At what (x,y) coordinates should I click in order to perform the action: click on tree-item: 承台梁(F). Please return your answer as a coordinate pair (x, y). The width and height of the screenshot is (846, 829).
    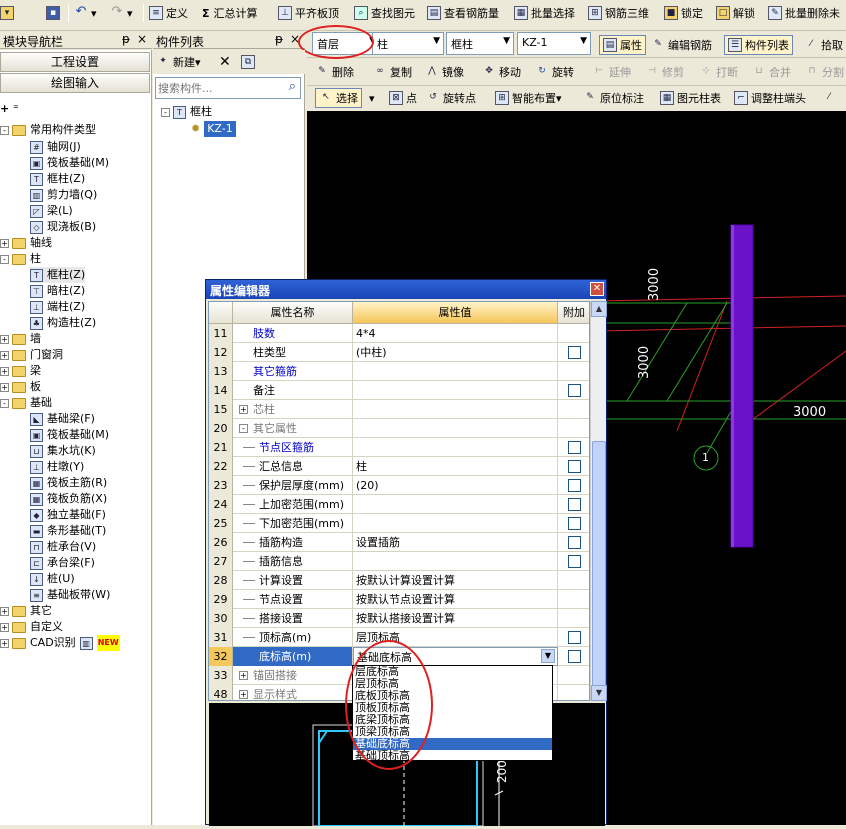
    Looking at the image, I should click on (71, 563).